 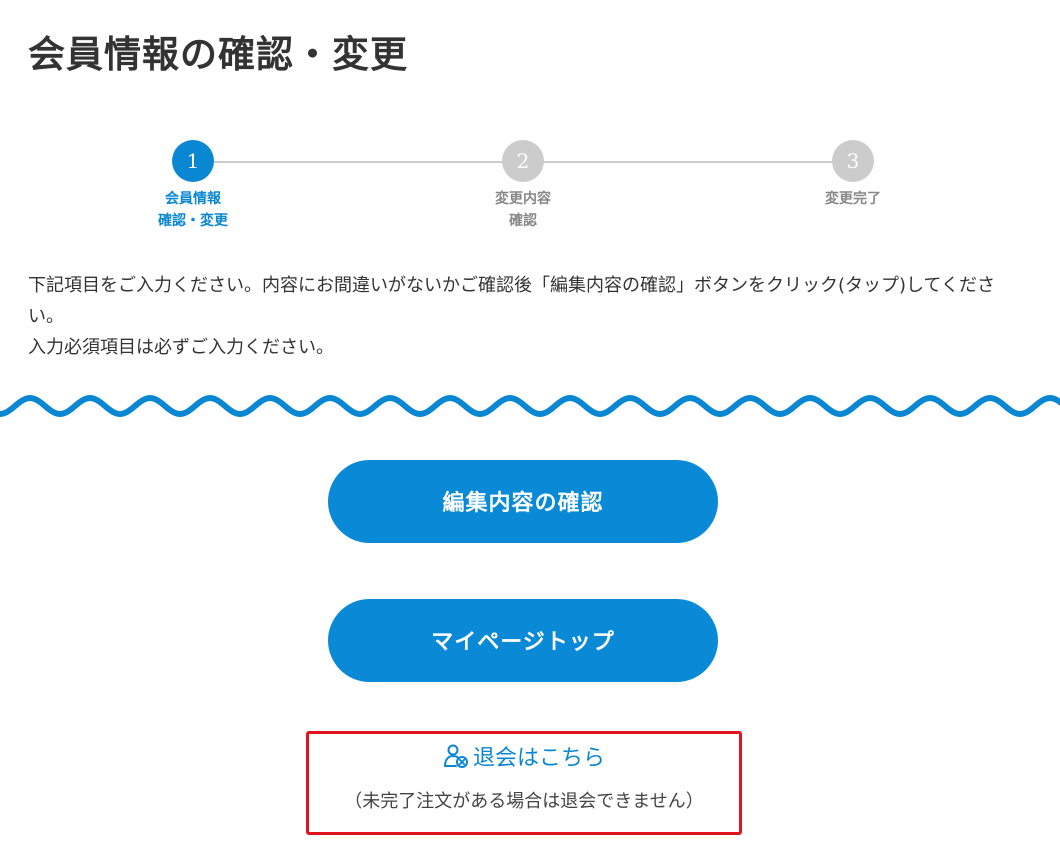 I want to click on mypage-top-button: マイページトップ, so click(x=523, y=640).